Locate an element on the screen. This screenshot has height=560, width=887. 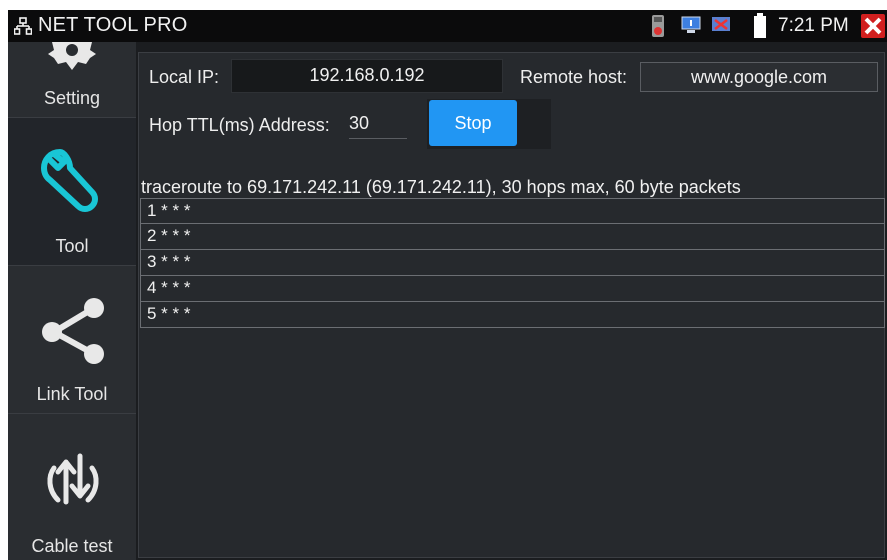
sidebar-item-tool: Tool is located at coordinates (72, 192).